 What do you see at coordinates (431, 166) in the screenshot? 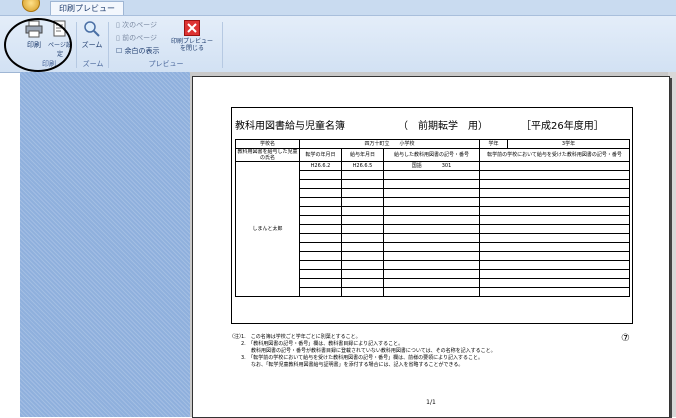
I see `book-code: 国語 301` at bounding box center [431, 166].